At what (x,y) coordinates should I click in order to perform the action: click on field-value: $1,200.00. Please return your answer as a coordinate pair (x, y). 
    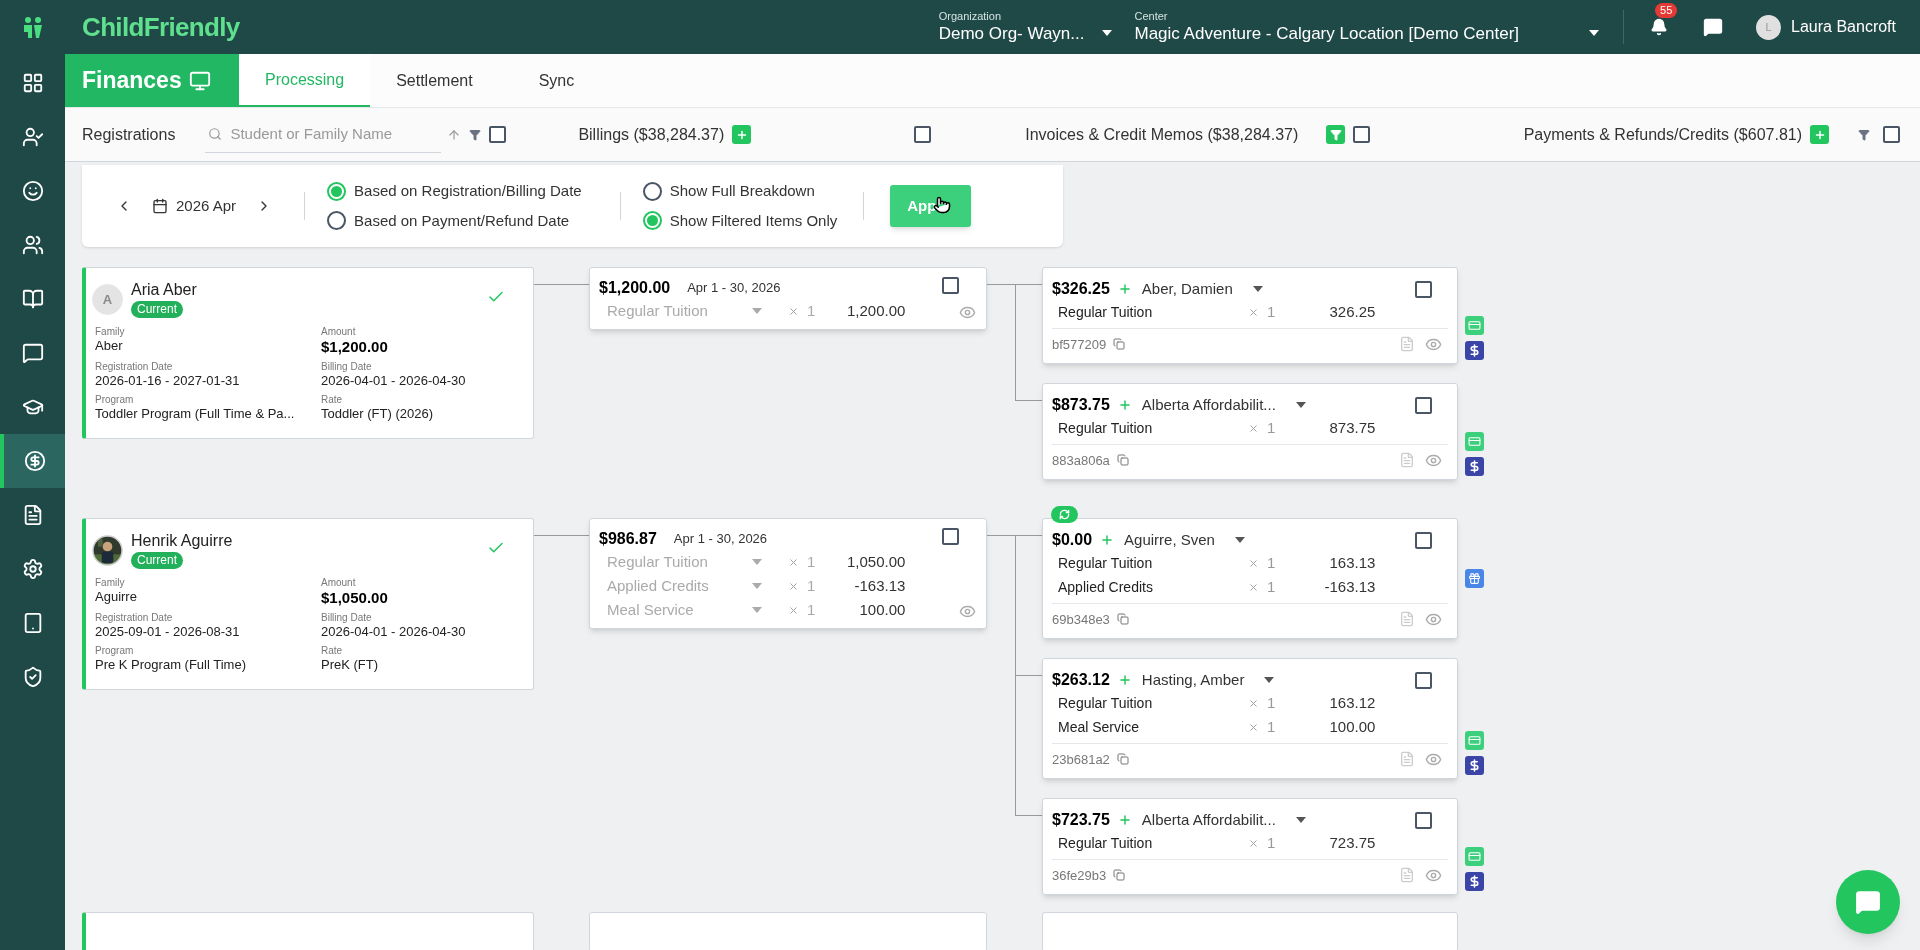
    Looking at the image, I should click on (355, 347).